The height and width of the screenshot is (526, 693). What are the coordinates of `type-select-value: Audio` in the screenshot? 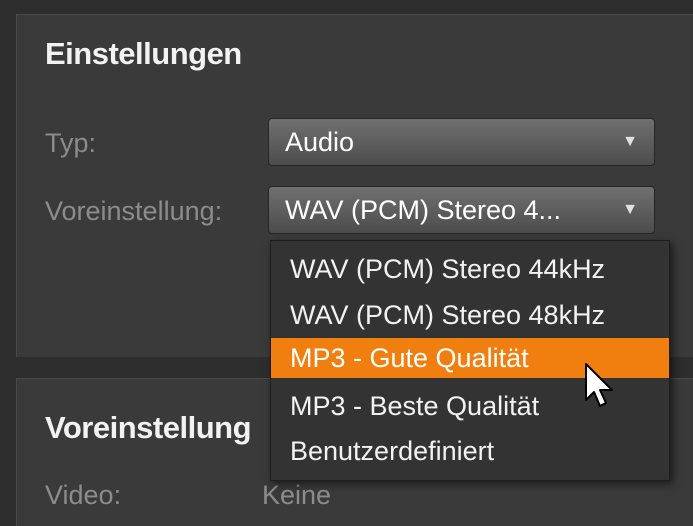 It's located at (320, 142).